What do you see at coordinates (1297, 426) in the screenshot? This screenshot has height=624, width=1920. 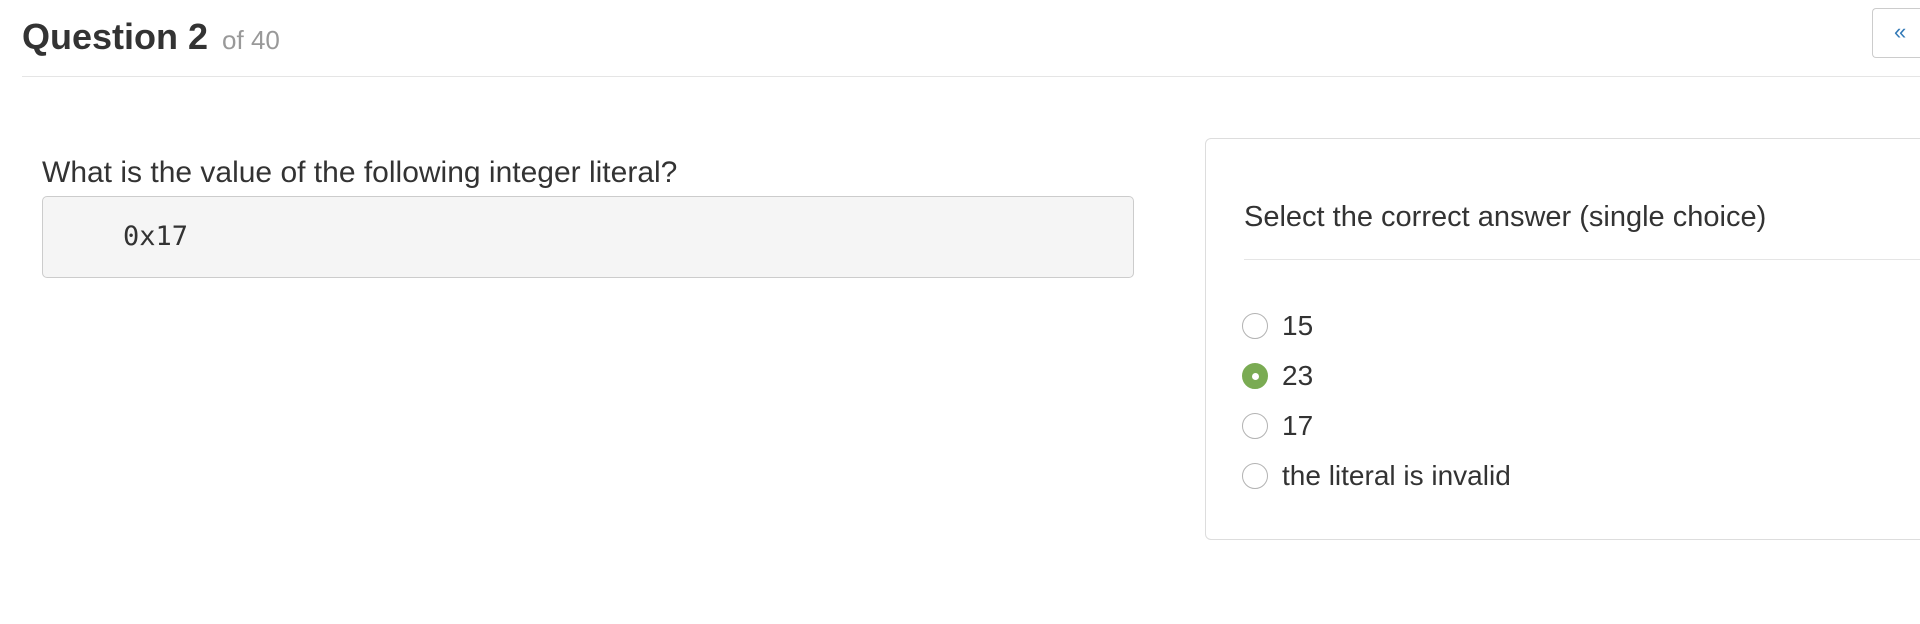 I see `answer-option-label: 17` at bounding box center [1297, 426].